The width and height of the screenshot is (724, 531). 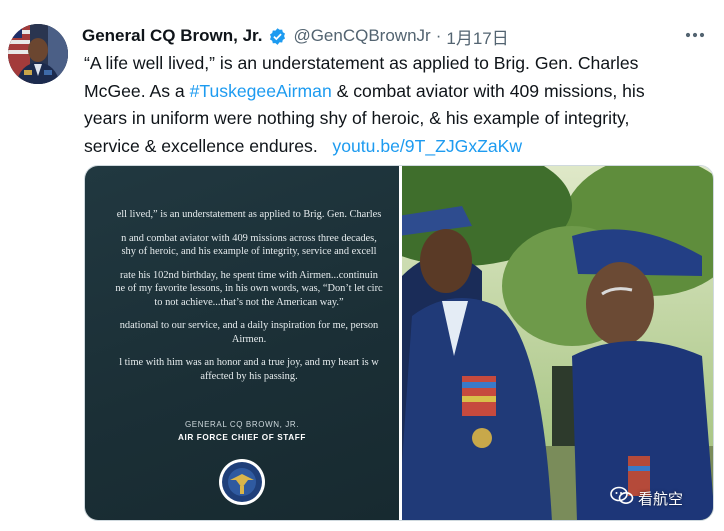 I want to click on tweet-text-segment: McGee. As a, so click(x=137, y=90).